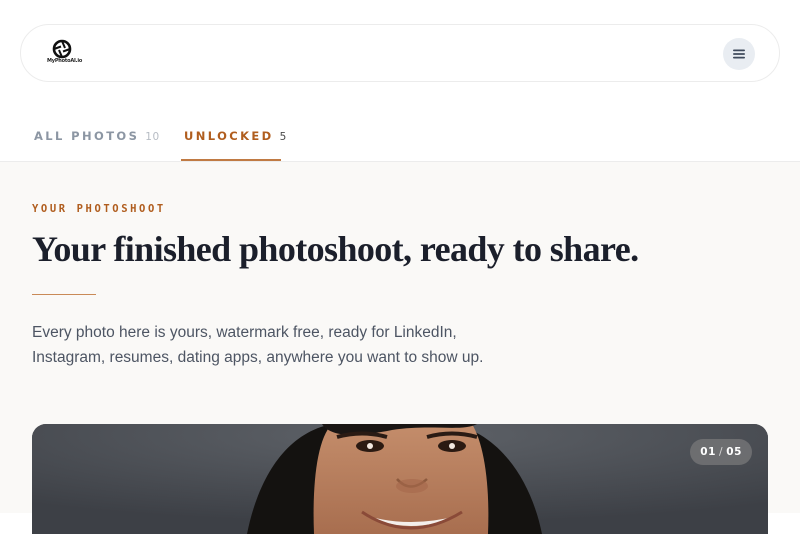  What do you see at coordinates (400, 137) in the screenshot?
I see `photo-tabs: ALL PHOTOS 10 UNLOCKED 5` at bounding box center [400, 137].